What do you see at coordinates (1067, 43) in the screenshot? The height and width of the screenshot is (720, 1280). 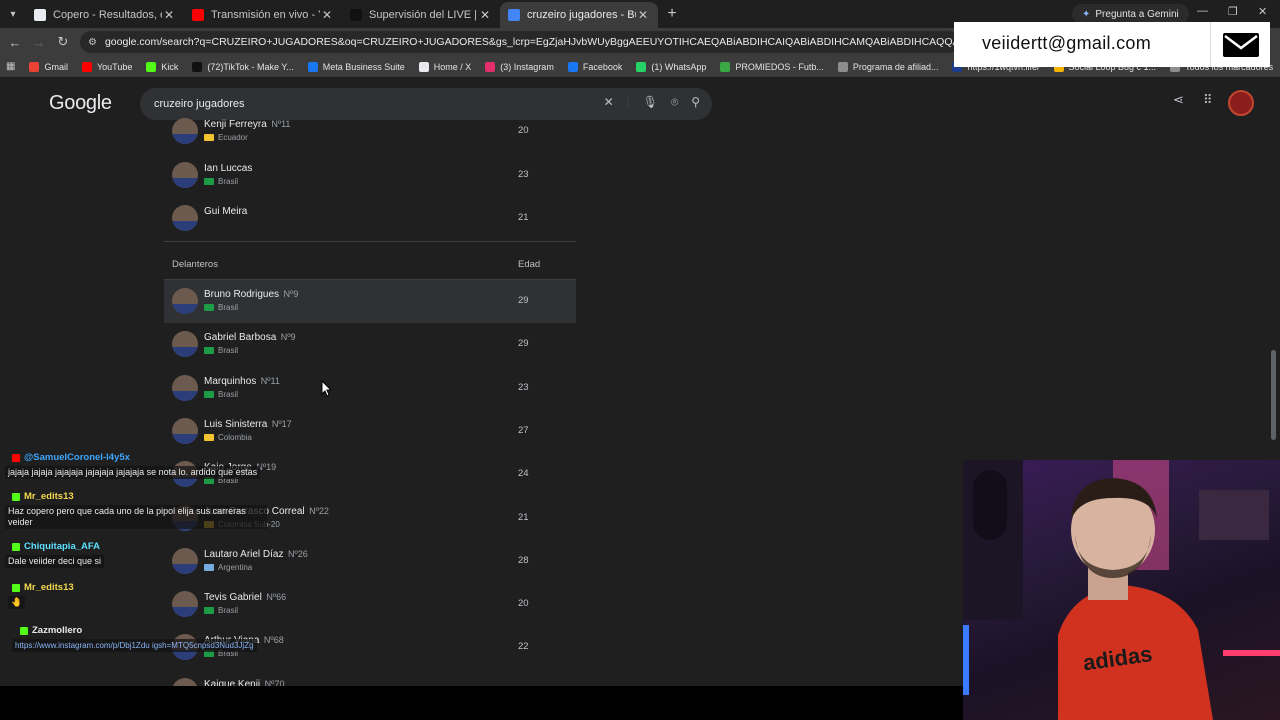 I see `email-address: veiidertt@gmail.com` at bounding box center [1067, 43].